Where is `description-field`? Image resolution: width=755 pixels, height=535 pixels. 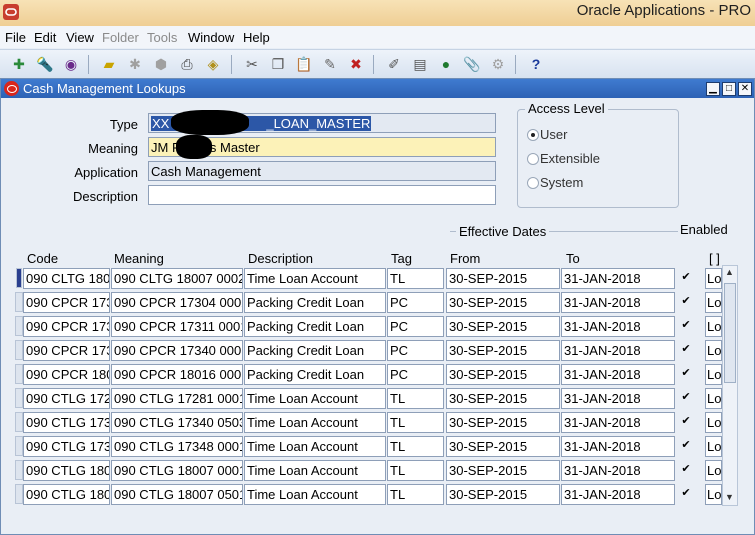 description-field is located at coordinates (322, 195).